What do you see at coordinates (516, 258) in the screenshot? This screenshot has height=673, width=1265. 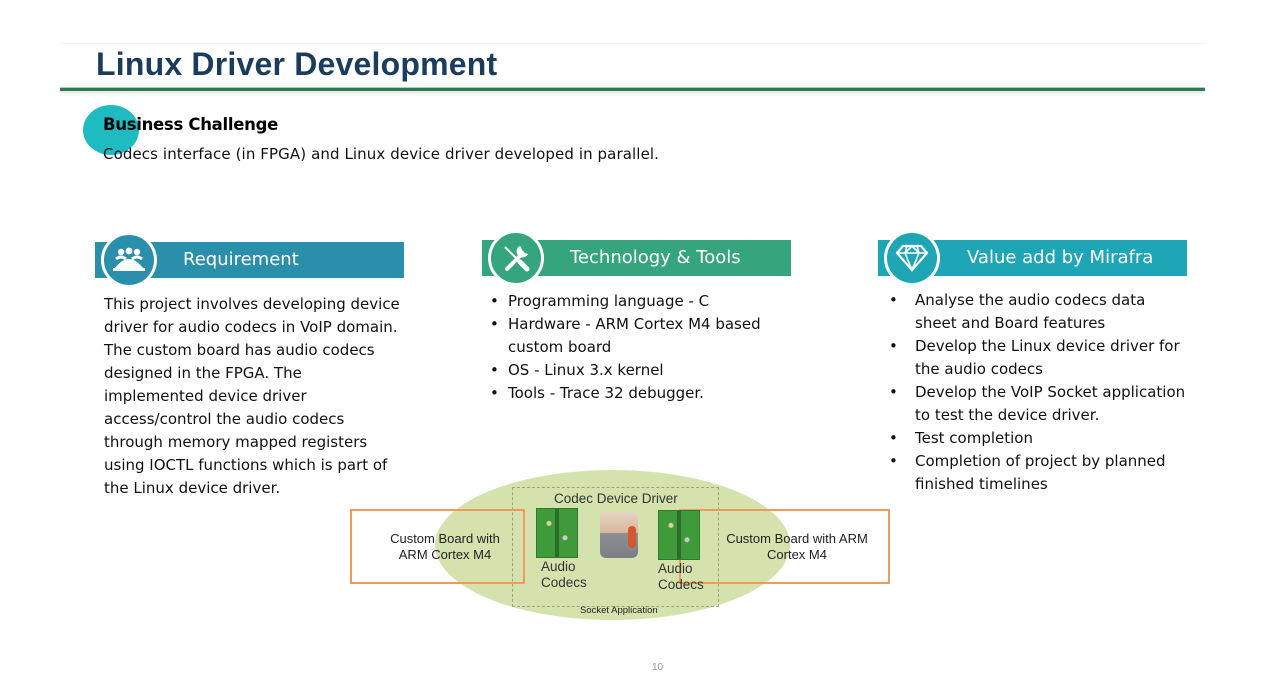 I see `wrench-screwdriver-icon` at bounding box center [516, 258].